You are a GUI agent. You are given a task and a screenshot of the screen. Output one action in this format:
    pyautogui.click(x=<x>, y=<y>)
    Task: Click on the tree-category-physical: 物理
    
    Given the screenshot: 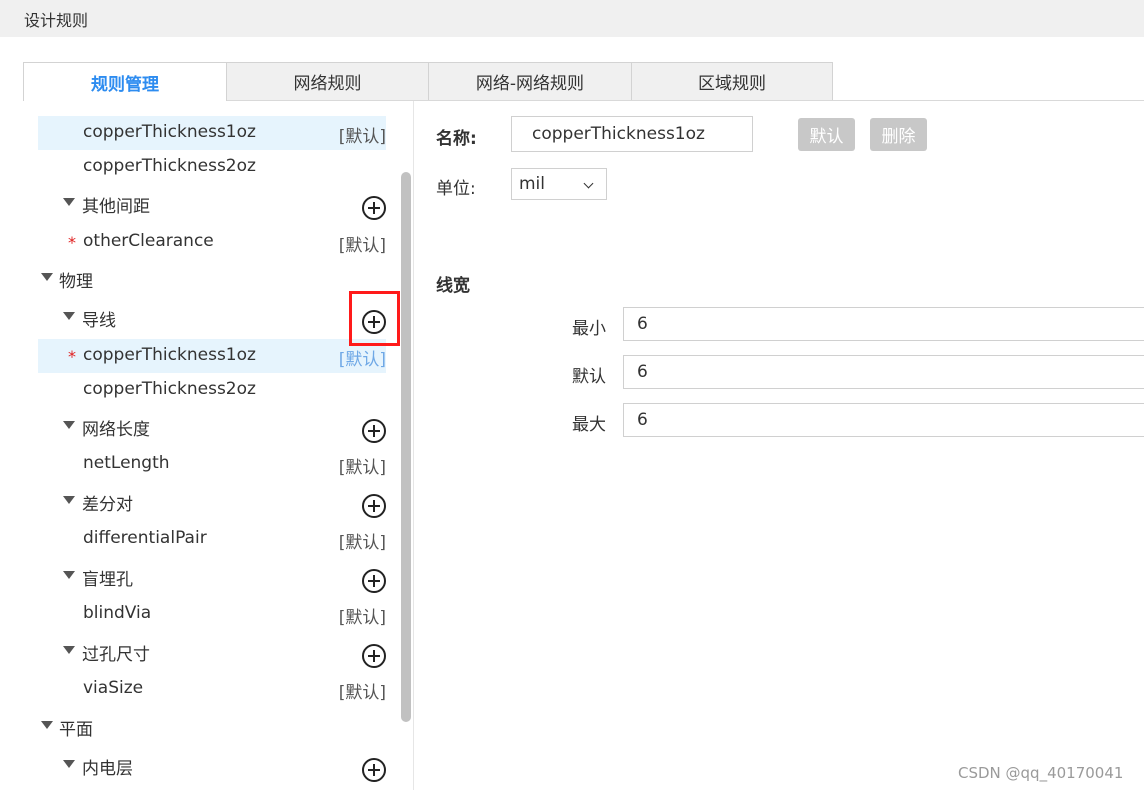 What is the action you would take?
    pyautogui.click(x=212, y=278)
    